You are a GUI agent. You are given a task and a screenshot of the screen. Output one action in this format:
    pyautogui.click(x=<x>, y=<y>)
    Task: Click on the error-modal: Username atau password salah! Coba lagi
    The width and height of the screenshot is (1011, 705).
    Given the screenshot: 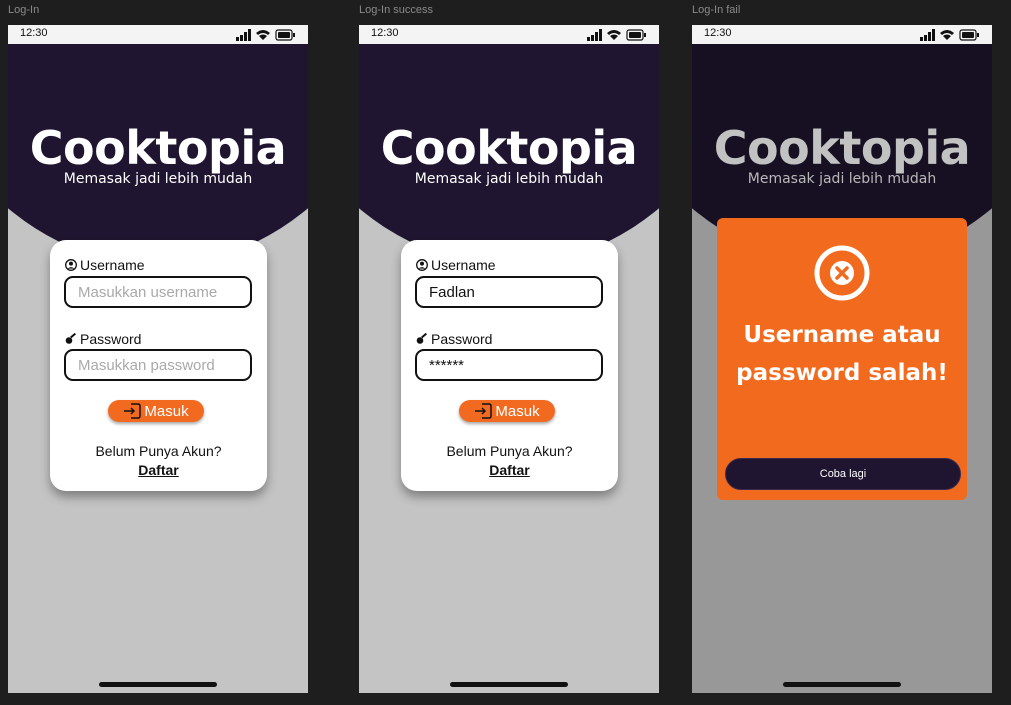 What is the action you would take?
    pyautogui.click(x=842, y=359)
    